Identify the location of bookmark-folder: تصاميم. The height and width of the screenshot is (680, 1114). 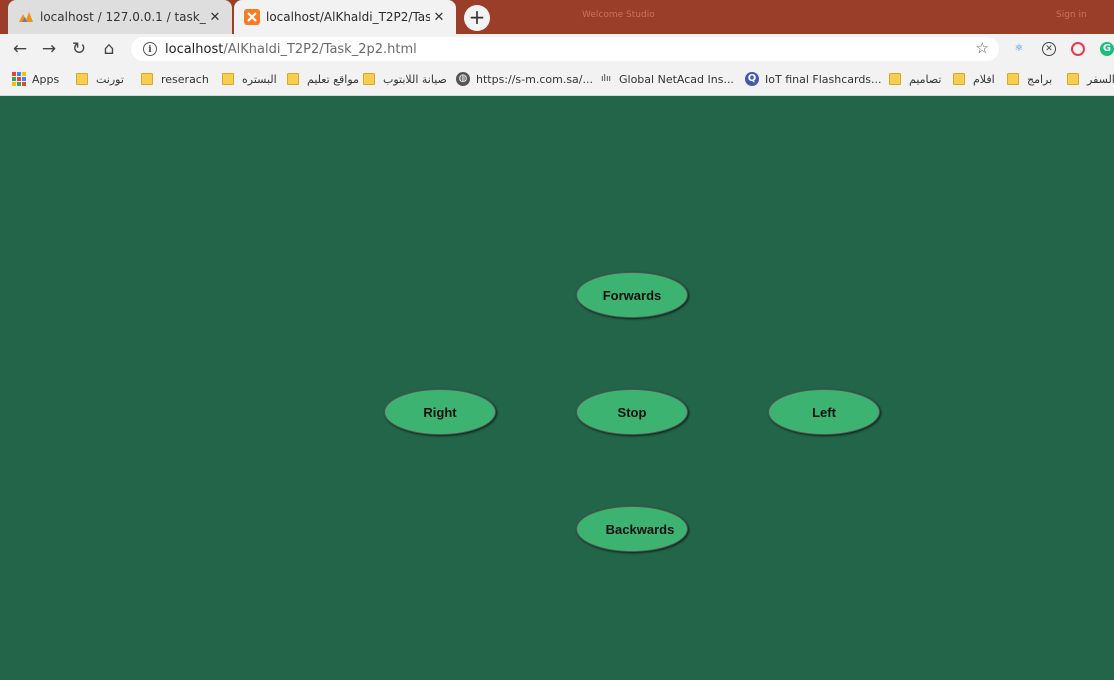
(915, 79).